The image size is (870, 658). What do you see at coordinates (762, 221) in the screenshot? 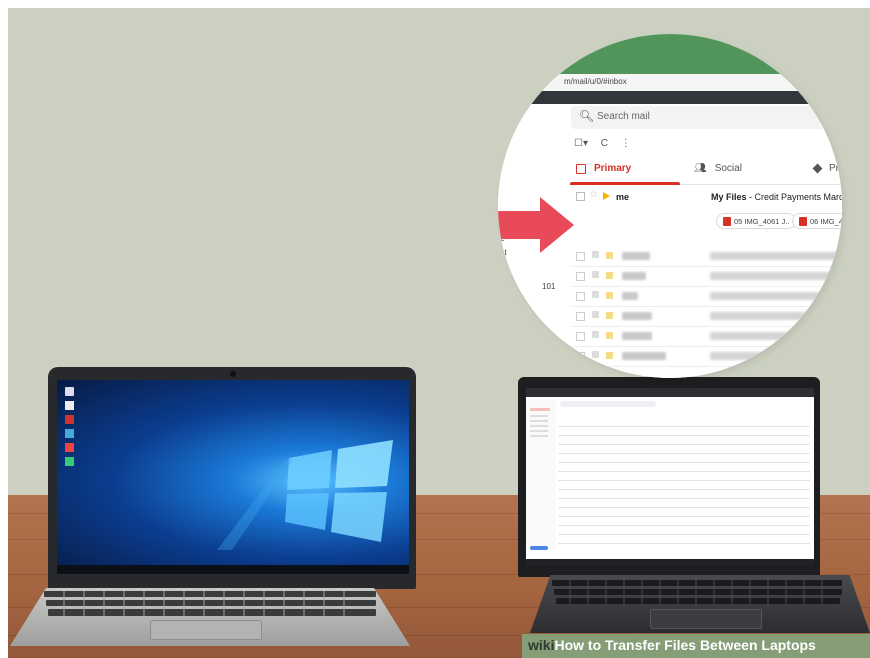
I see `attachment-name: 05 IMG_4061 J..` at bounding box center [762, 221].